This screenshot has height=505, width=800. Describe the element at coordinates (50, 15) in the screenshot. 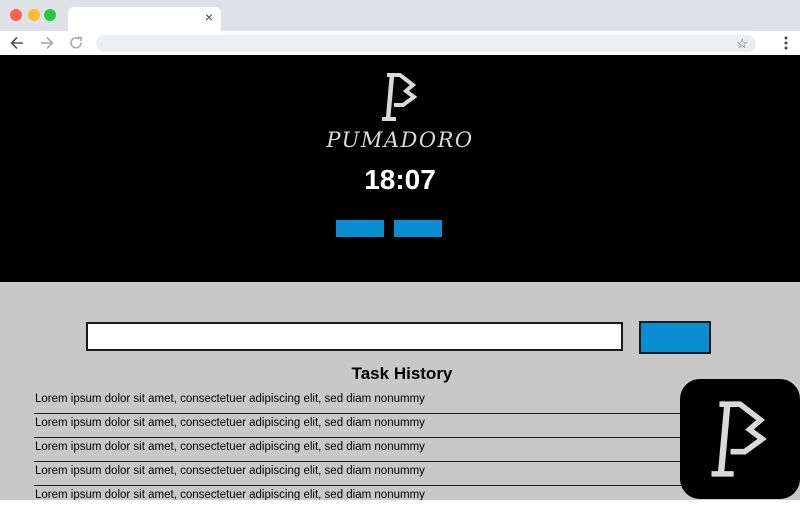

I see `maximize-window-button` at that location.